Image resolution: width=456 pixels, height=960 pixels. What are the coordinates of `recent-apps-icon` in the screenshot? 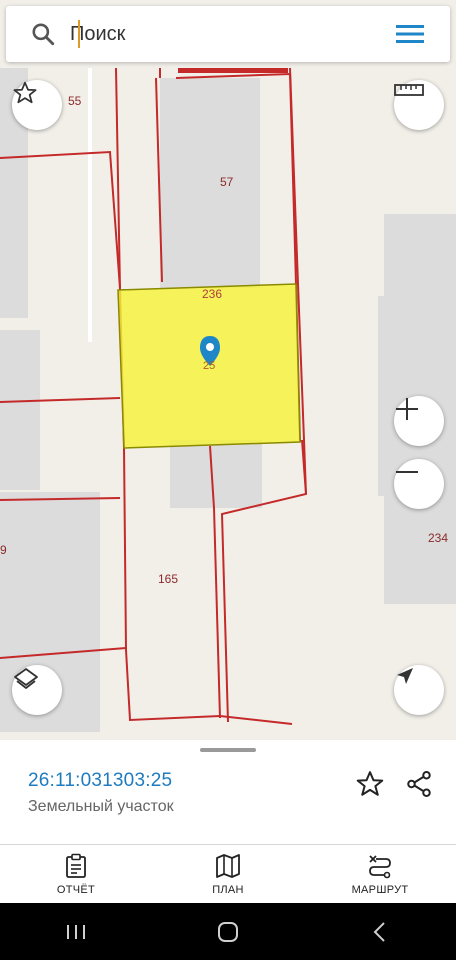 It's located at (76, 931).